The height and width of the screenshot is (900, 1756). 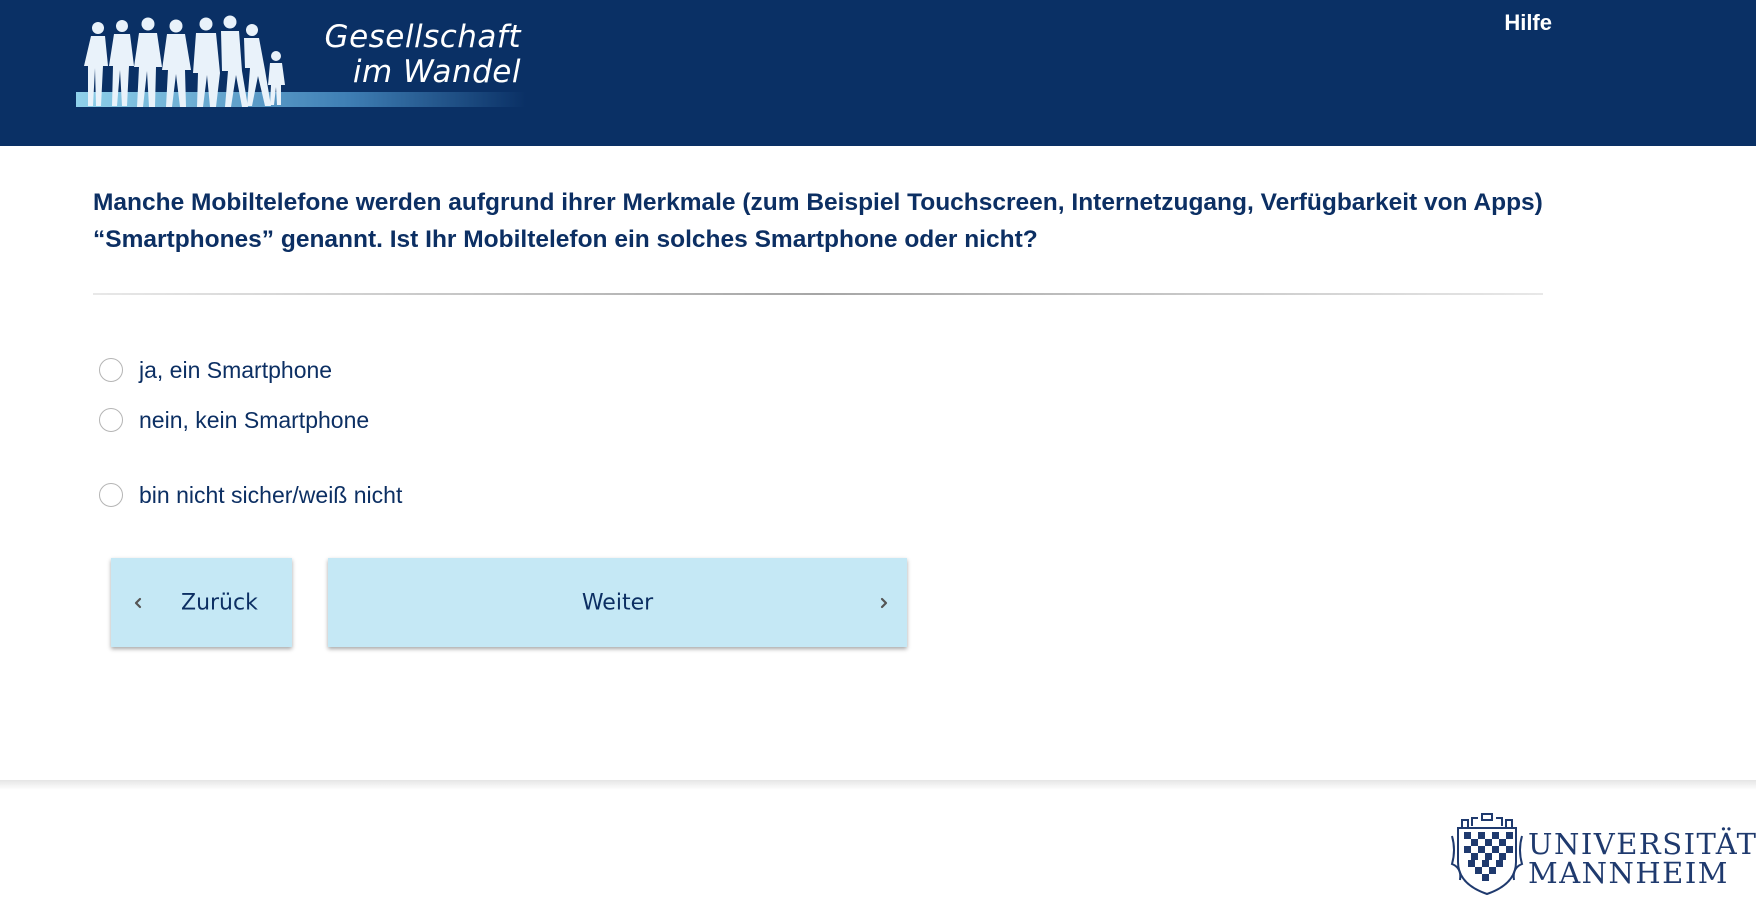 What do you see at coordinates (1487, 854) in the screenshot?
I see `castle-crest-icon` at bounding box center [1487, 854].